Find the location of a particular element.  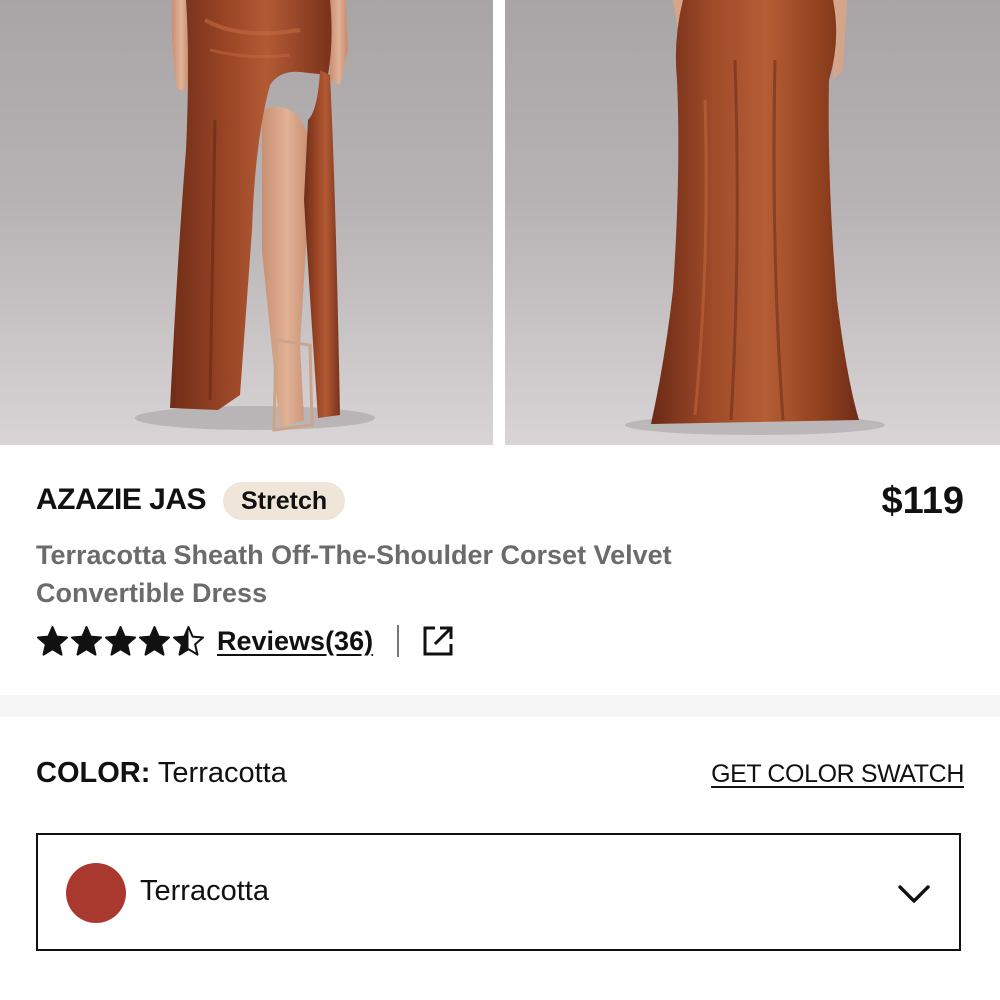

reviews-link: Reviews(36) is located at coordinates (295, 641).